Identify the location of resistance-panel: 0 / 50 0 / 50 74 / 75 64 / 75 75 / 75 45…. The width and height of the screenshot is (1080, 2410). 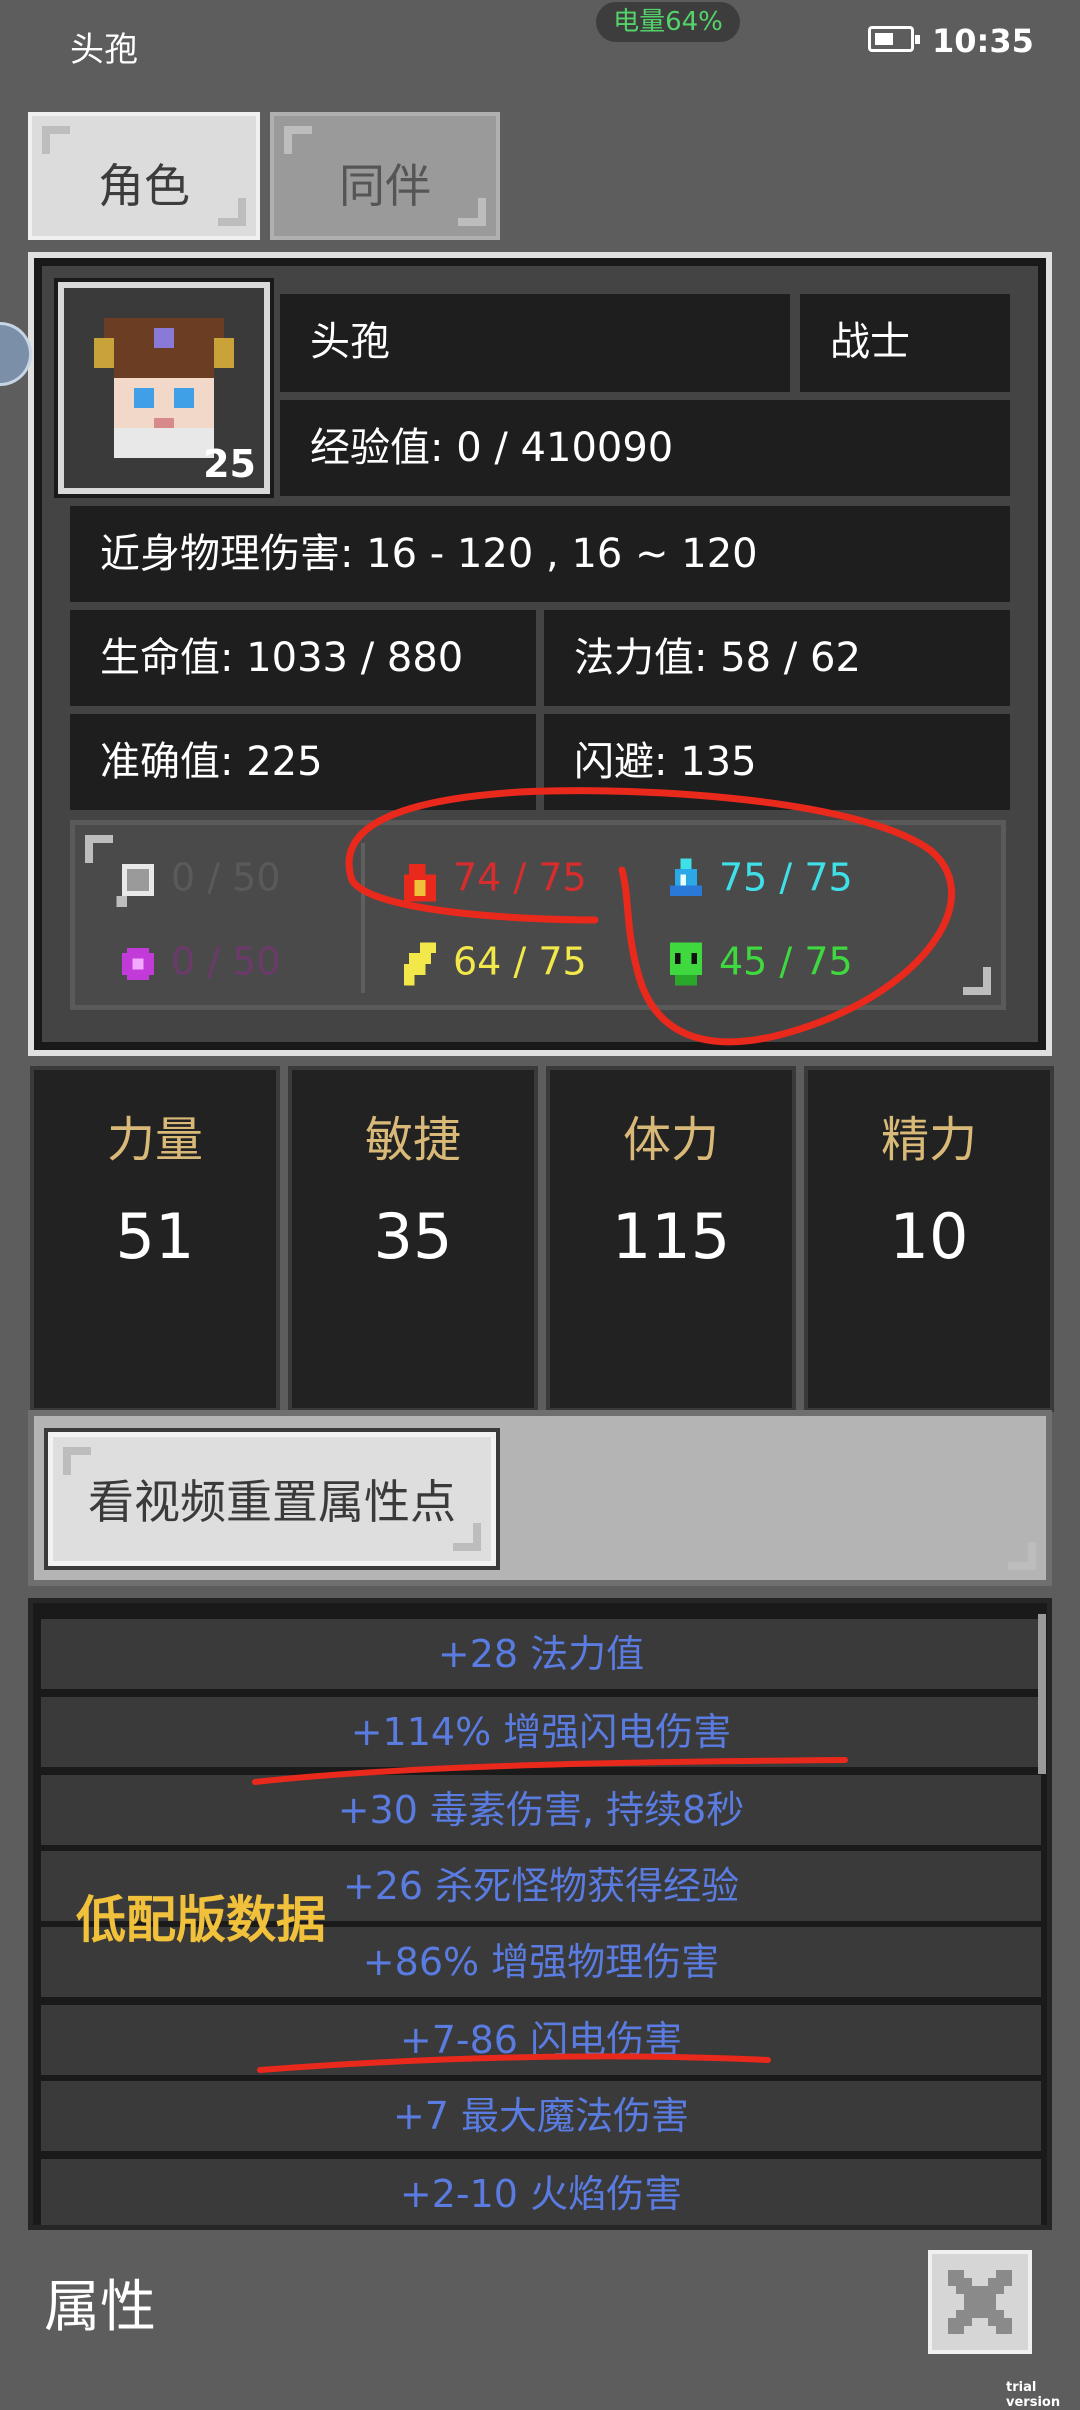
(538, 915).